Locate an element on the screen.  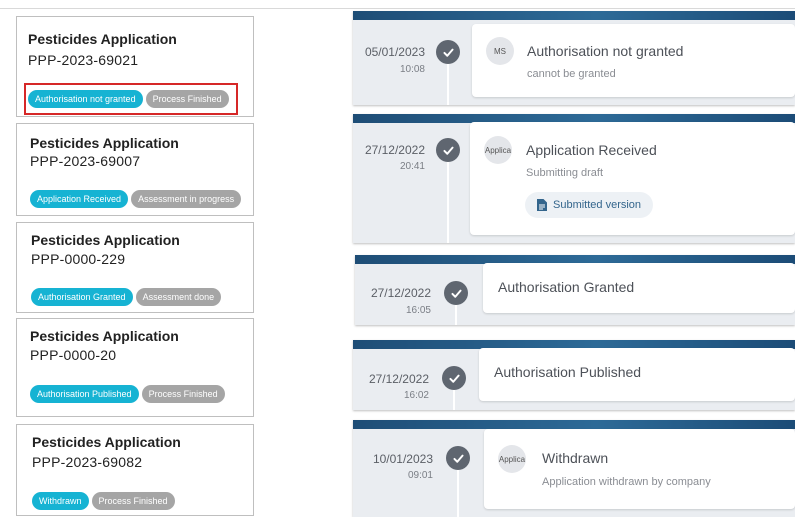
event-time: 16:02 is located at coordinates (416, 395).